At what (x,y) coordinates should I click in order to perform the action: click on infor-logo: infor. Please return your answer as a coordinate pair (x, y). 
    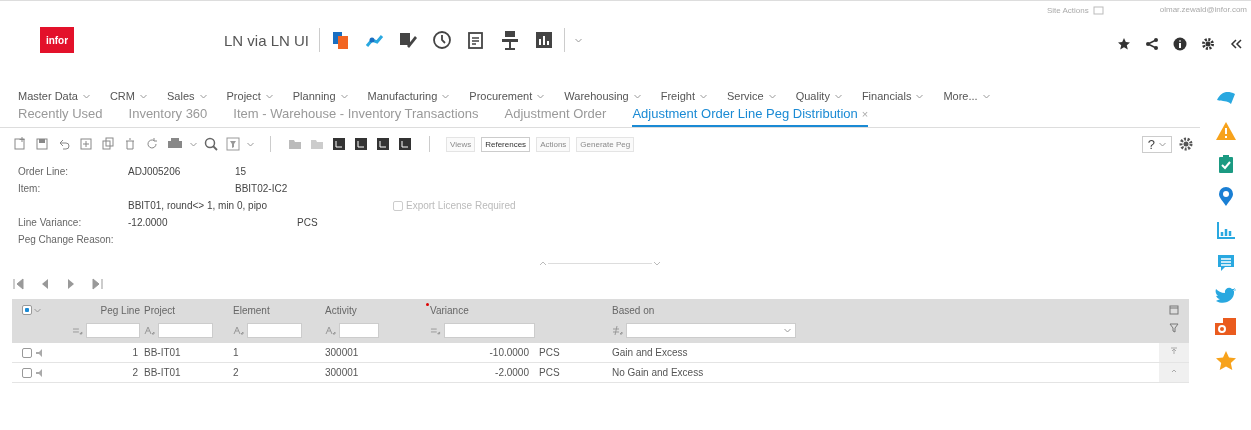
    Looking at the image, I should click on (57, 40).